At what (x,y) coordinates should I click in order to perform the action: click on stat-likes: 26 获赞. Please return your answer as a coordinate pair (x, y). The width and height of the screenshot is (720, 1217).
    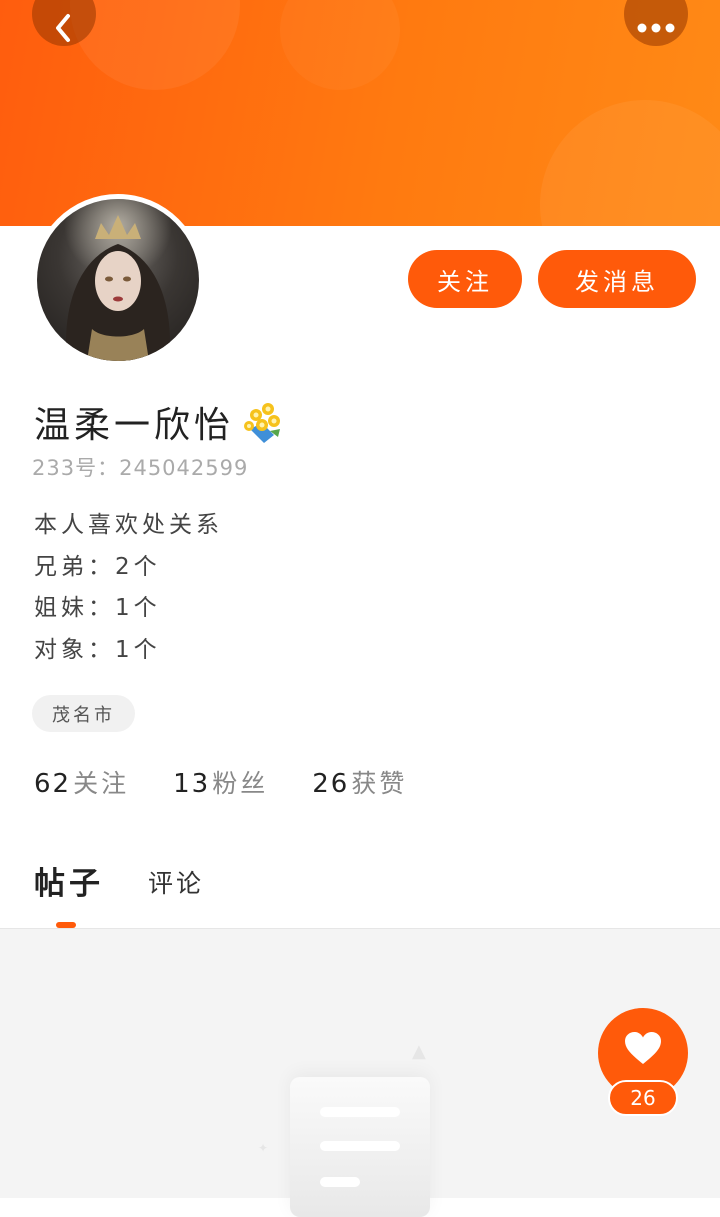
    Looking at the image, I should click on (359, 782).